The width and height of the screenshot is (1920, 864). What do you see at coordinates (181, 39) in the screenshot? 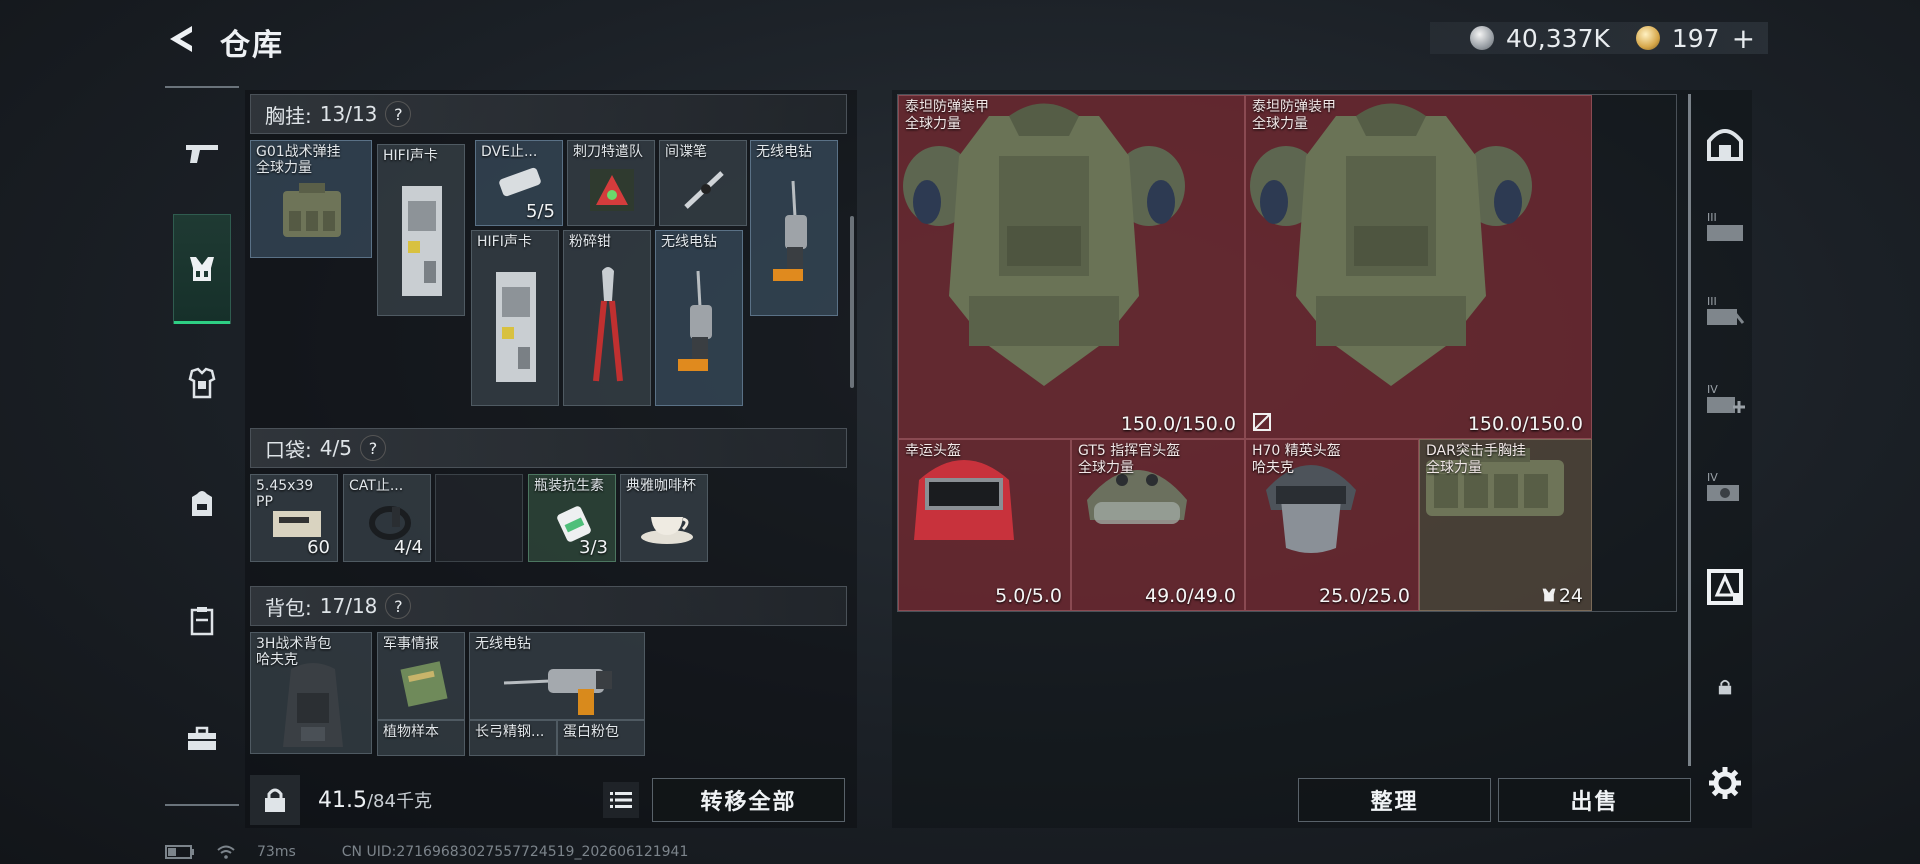
I see `back-arrow-icon` at bounding box center [181, 39].